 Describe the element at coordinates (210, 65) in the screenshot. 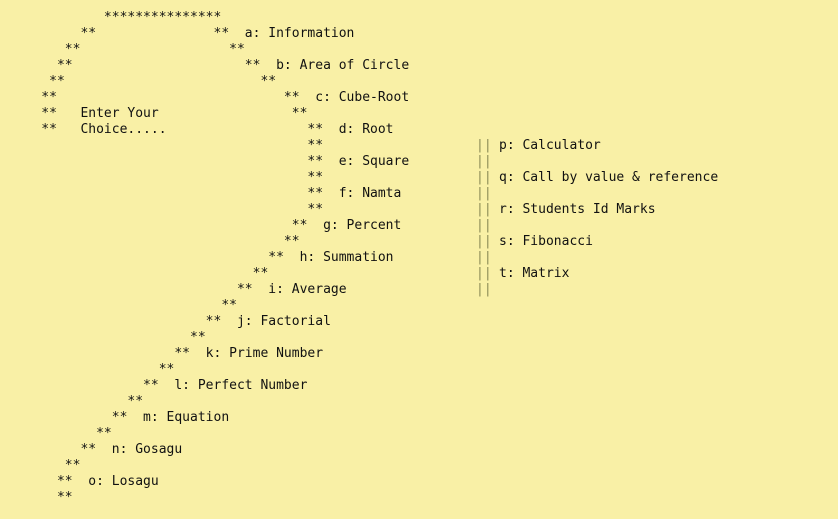

I see `console-line: ** ** b: Area of Circle` at that location.